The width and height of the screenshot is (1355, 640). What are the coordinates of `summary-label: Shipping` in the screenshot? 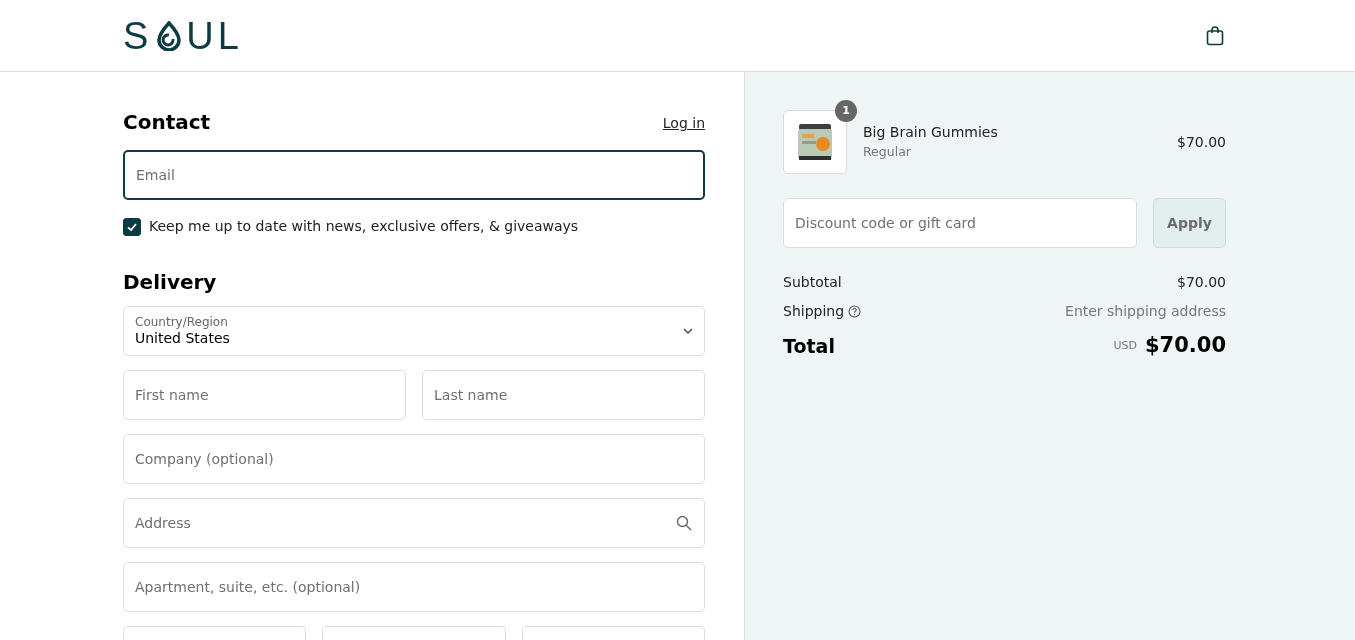 It's located at (814, 311).